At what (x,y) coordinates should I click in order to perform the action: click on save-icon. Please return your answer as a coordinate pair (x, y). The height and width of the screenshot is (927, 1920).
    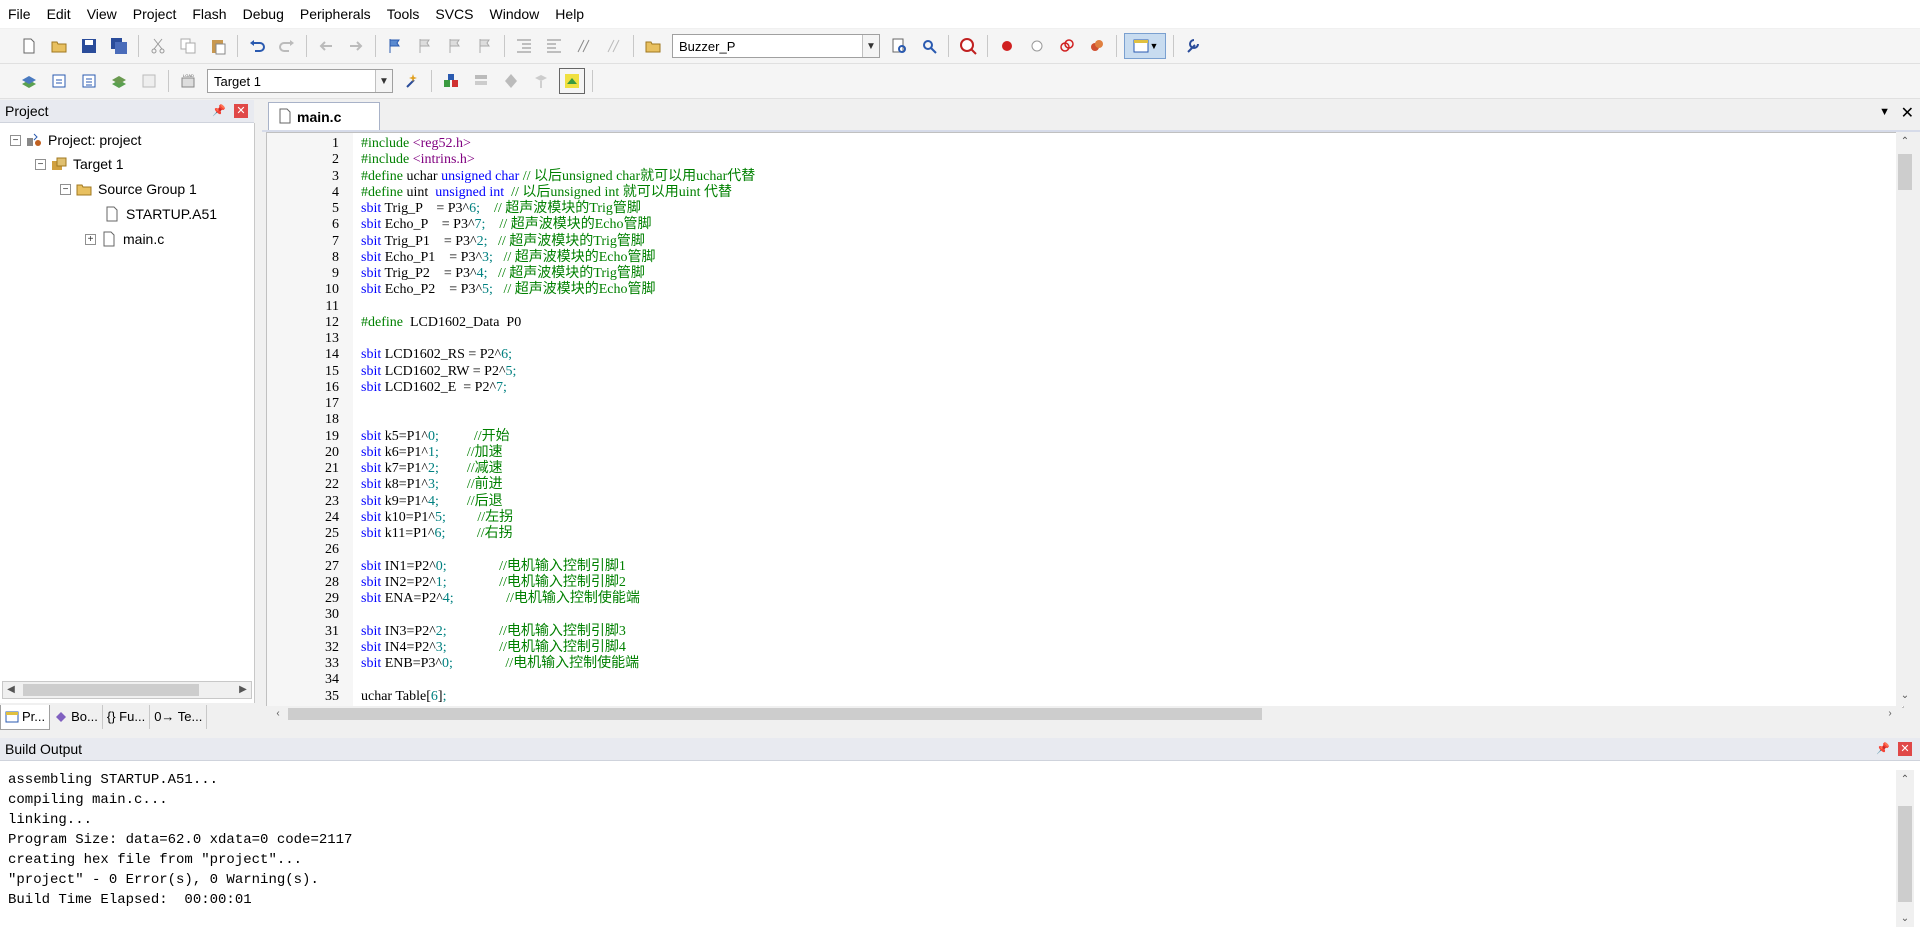
    Looking at the image, I should click on (89, 46).